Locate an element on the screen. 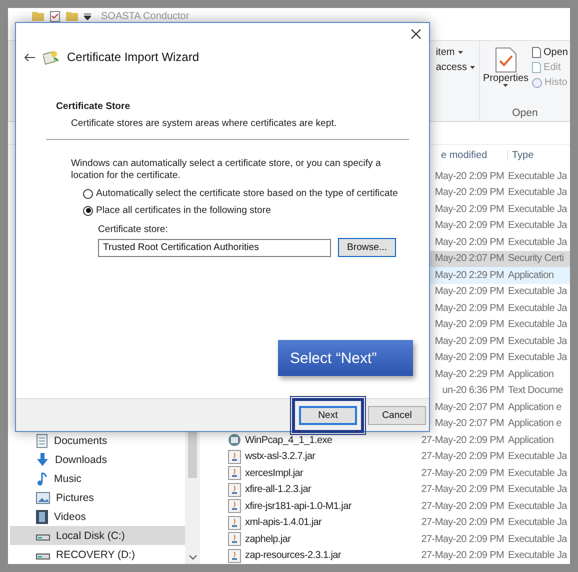 This screenshot has height=572, width=578. certificate-store-field: Trusted Root Certification Authorities is located at coordinates (214, 247).